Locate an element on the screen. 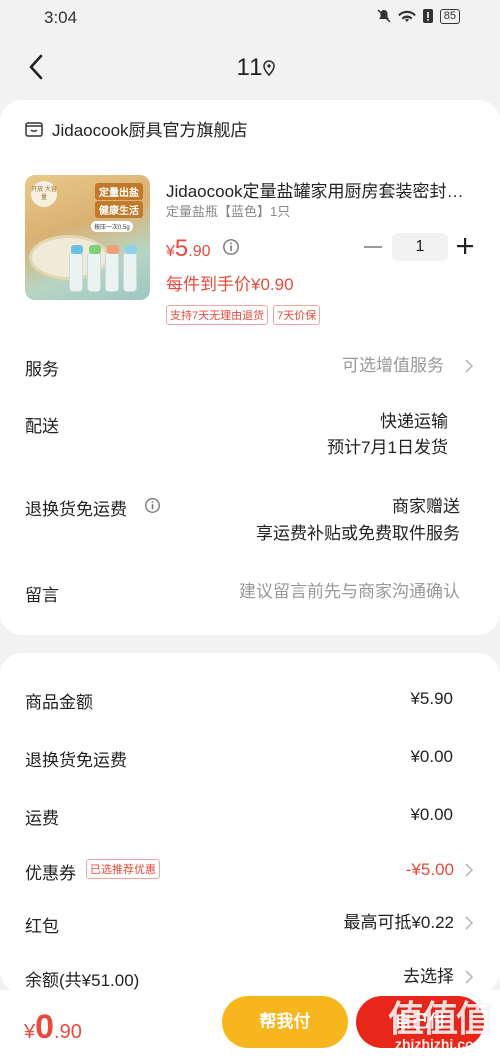 This screenshot has width=500, height=1056. return-fee-label: 退换货免运费 is located at coordinates (76, 509).